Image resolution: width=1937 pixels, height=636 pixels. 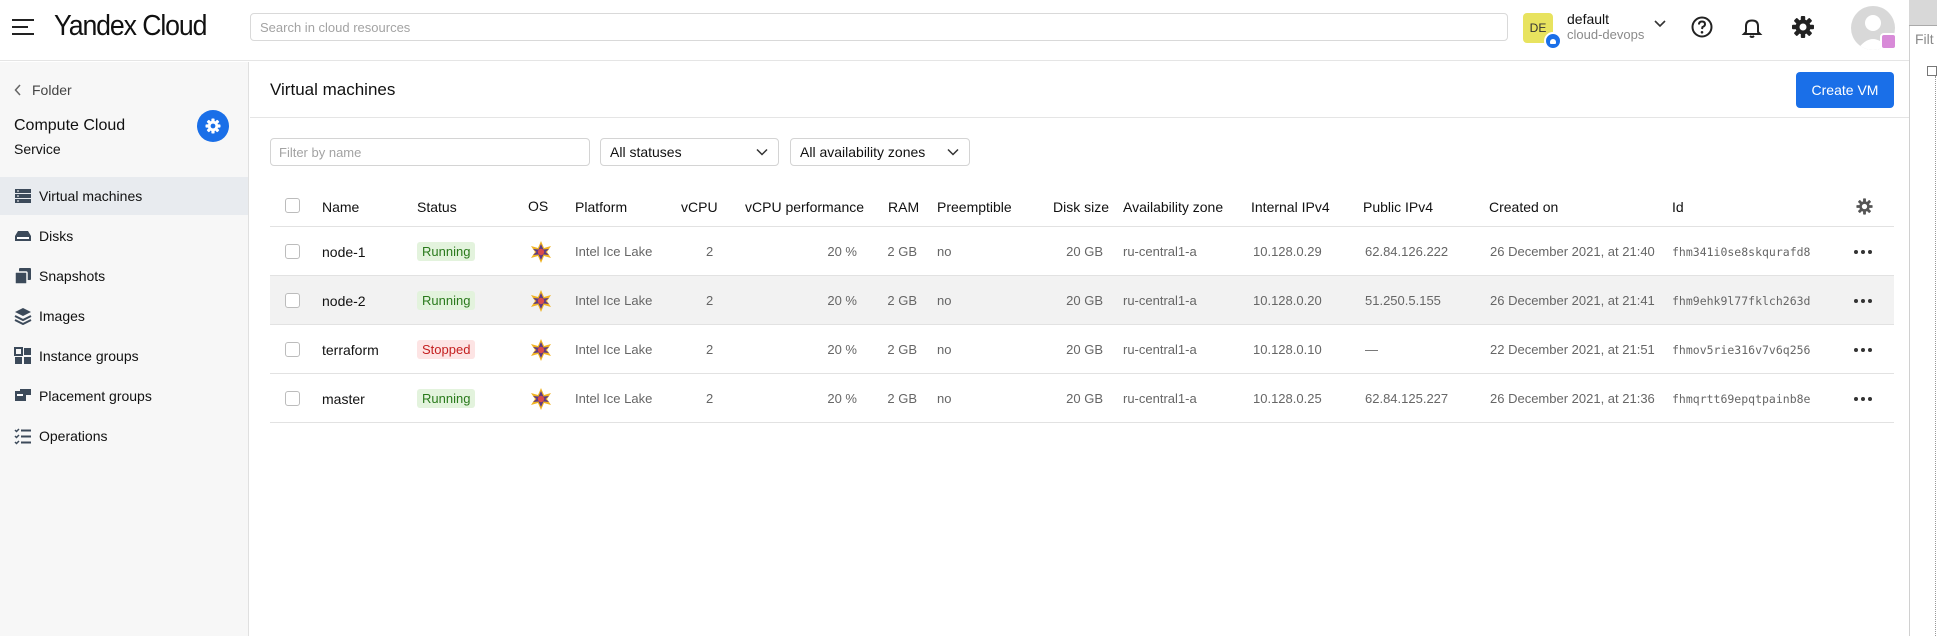 I want to click on column-settings-gear-icon, so click(x=1864, y=206).